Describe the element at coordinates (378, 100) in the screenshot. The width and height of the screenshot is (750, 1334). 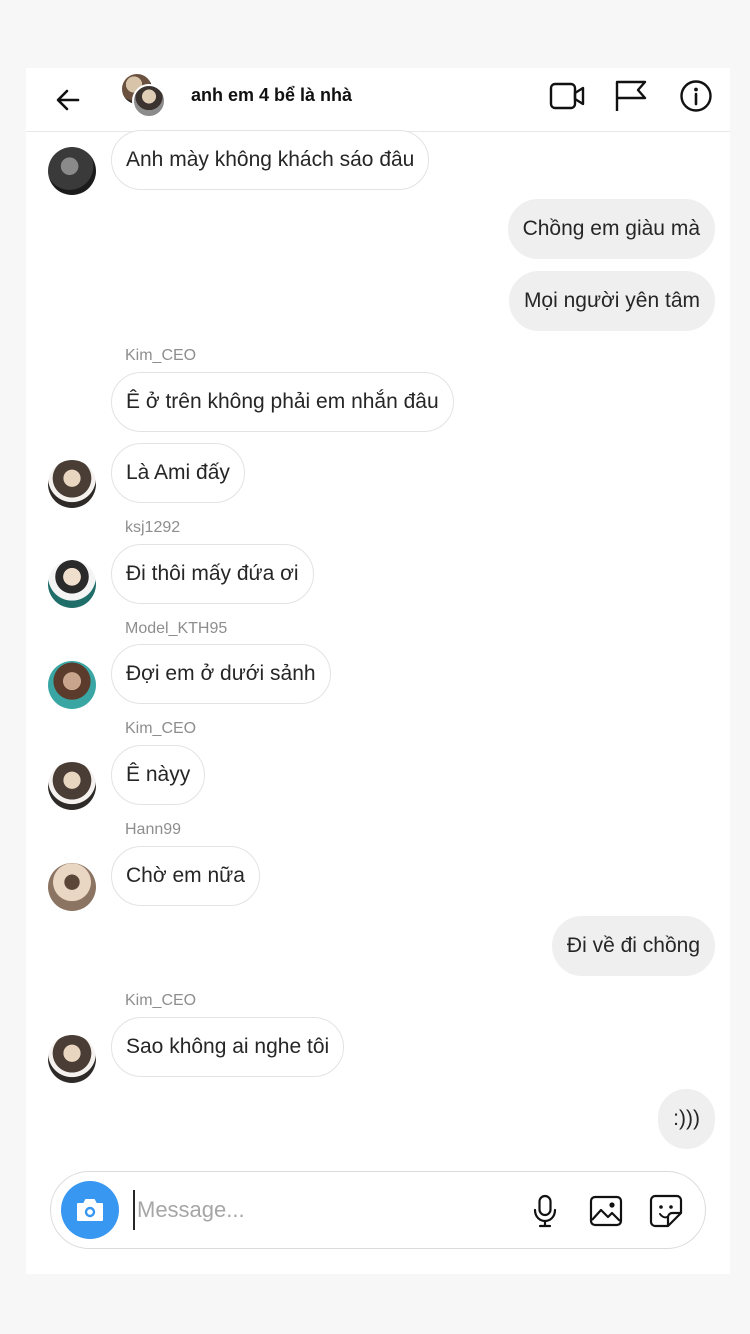
I see `chat-header: anh em 4 bể là nhà` at that location.